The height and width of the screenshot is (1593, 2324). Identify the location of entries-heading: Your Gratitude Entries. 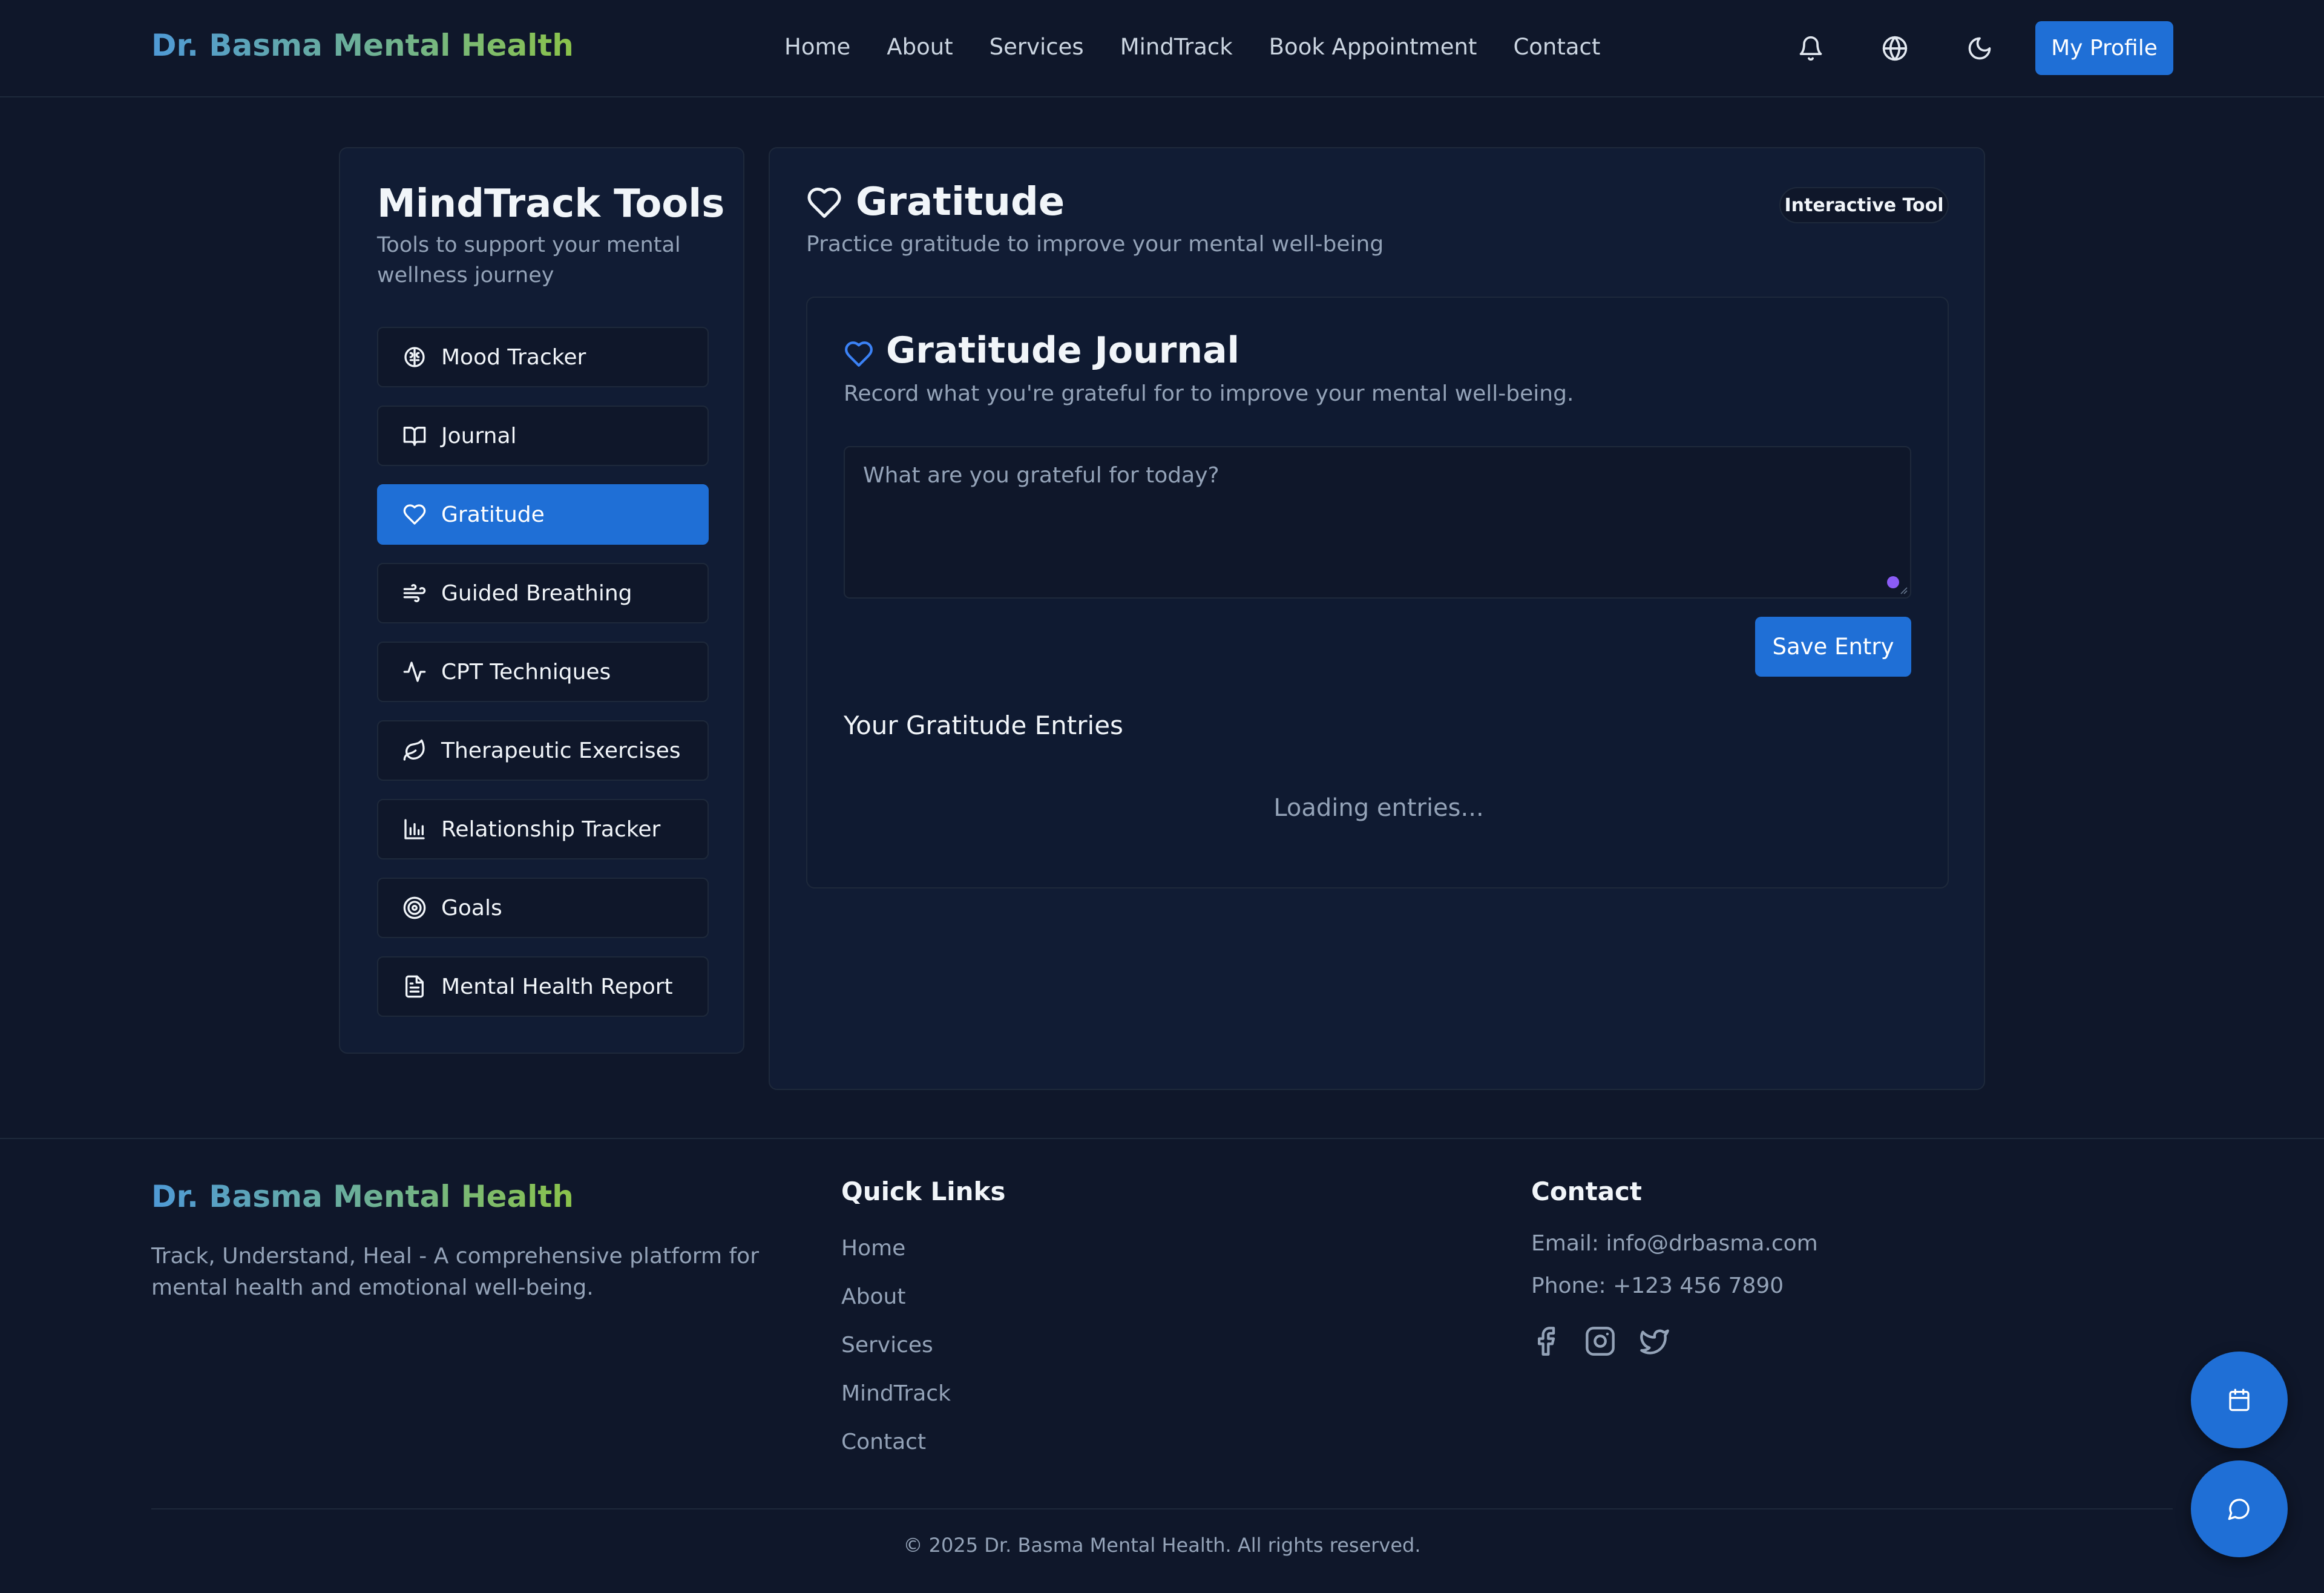
(983, 725).